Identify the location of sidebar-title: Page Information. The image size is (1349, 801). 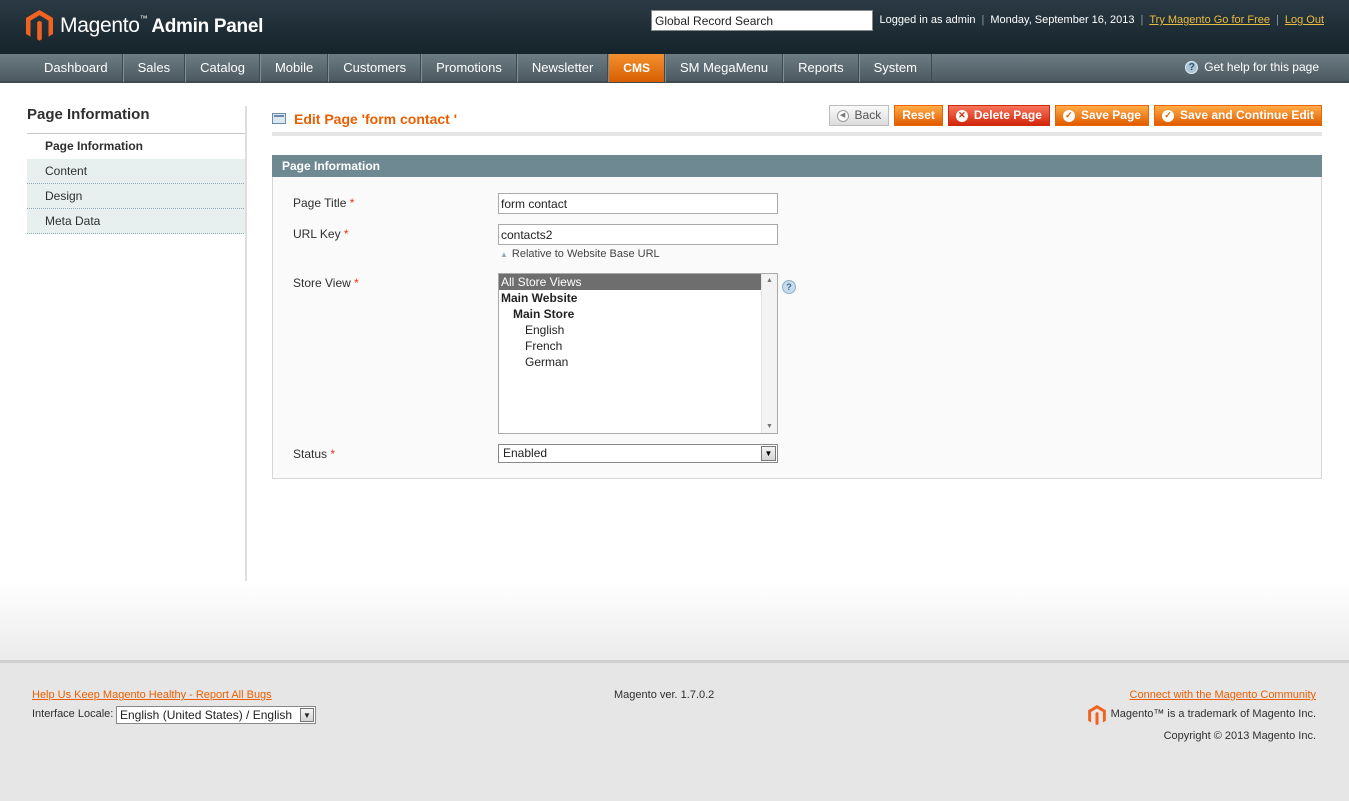
(136, 120).